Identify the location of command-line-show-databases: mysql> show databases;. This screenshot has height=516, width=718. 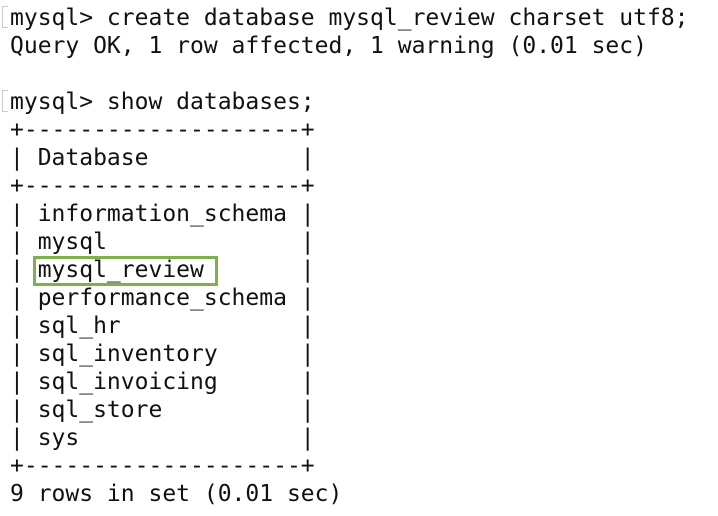
(162, 102).